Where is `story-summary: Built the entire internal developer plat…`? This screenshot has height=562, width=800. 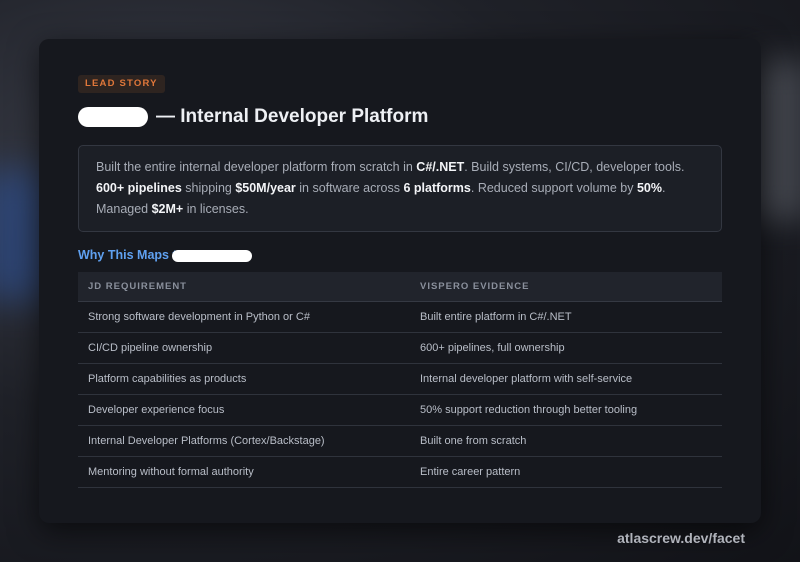
story-summary: Built the entire internal developer plat… is located at coordinates (400, 188).